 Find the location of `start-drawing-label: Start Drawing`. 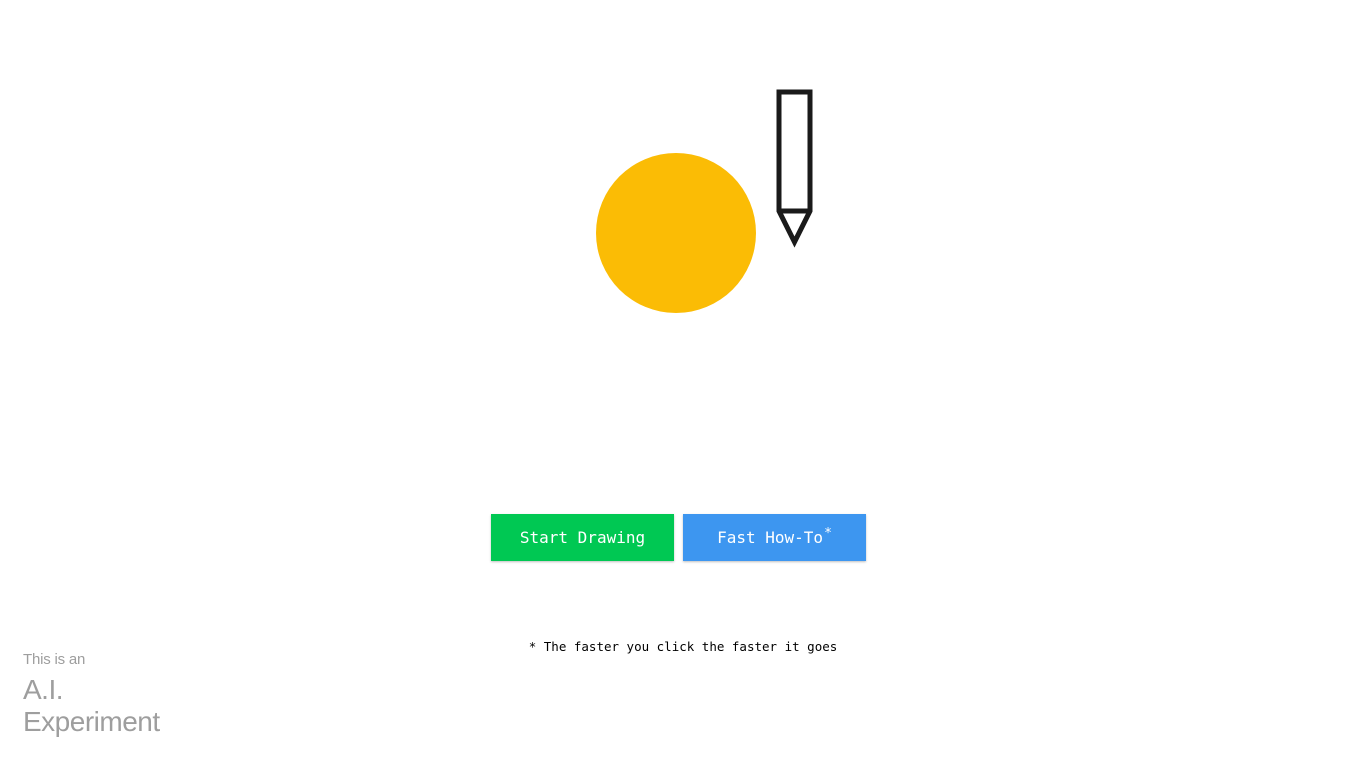

start-drawing-label: Start Drawing is located at coordinates (582, 537).